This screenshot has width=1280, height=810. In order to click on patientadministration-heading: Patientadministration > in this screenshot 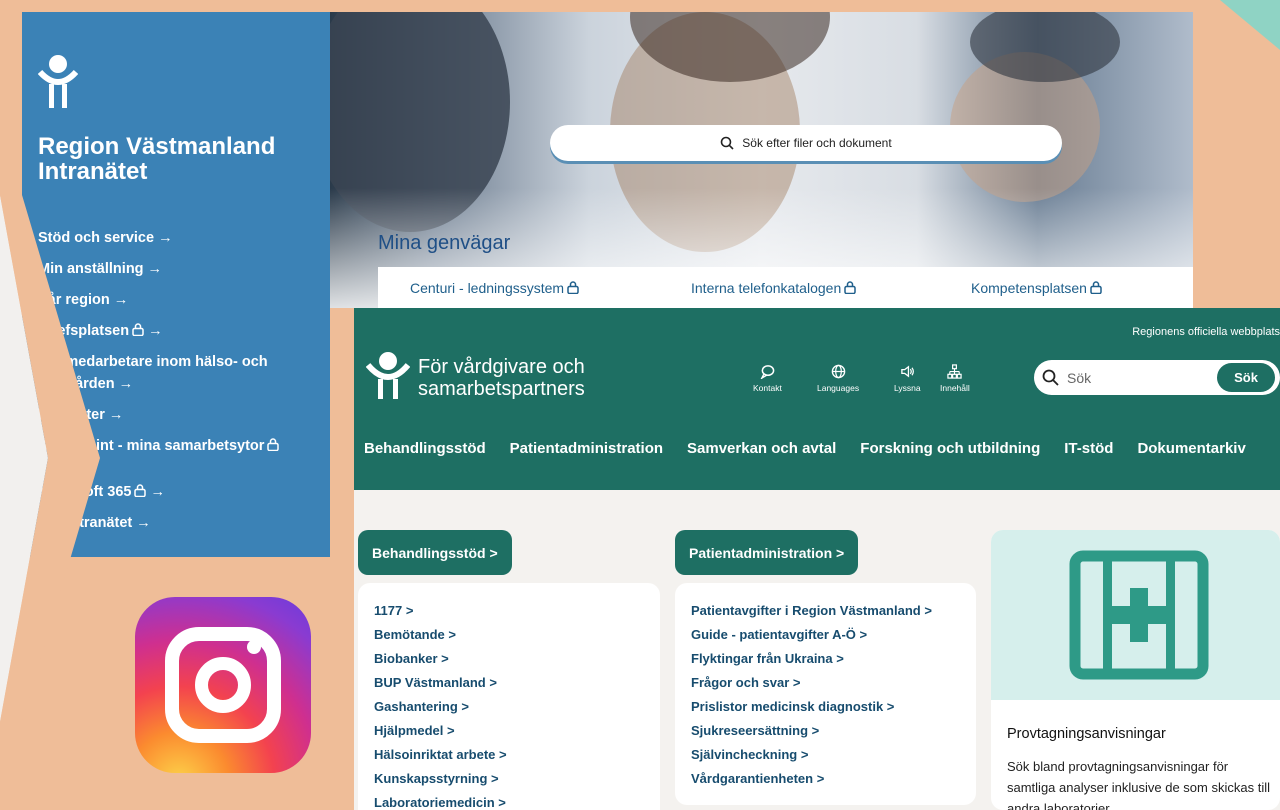, I will do `click(767, 552)`.